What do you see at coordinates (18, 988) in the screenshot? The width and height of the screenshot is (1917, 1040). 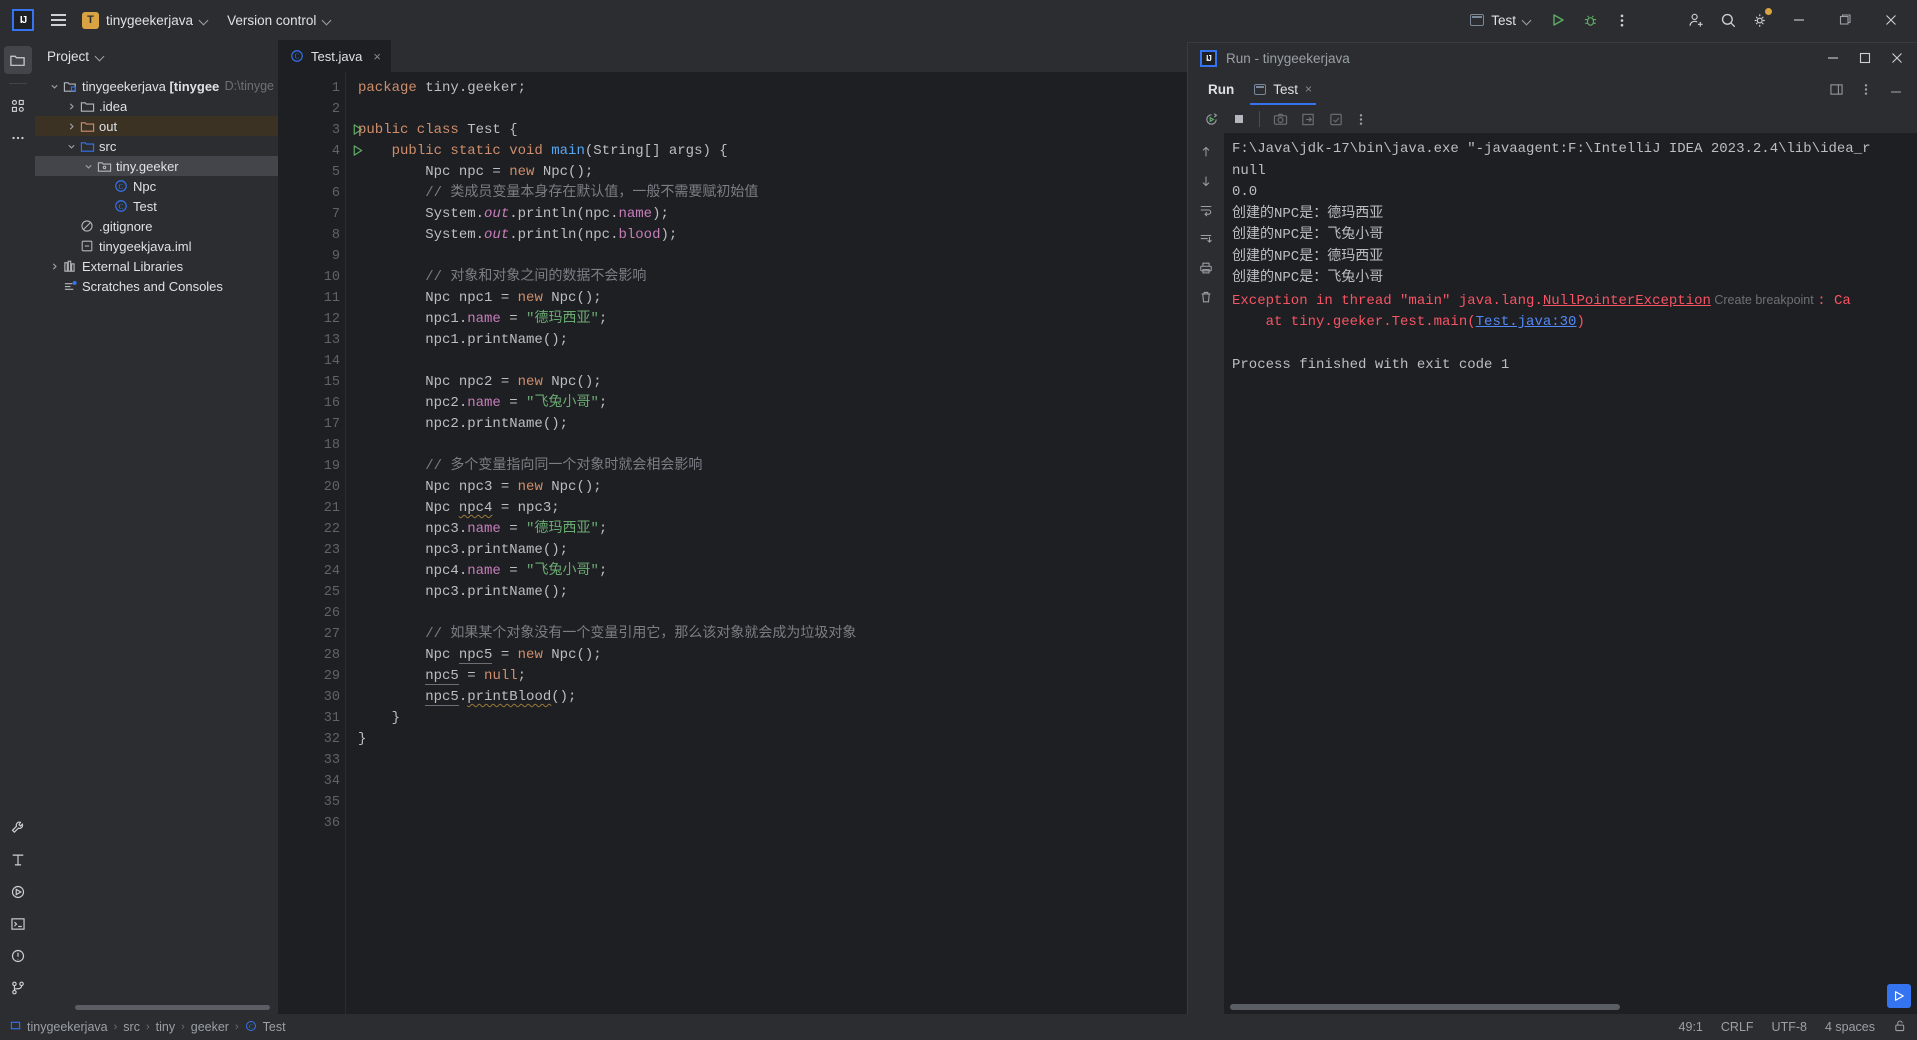 I see `tool-window-version-control-icon` at bounding box center [18, 988].